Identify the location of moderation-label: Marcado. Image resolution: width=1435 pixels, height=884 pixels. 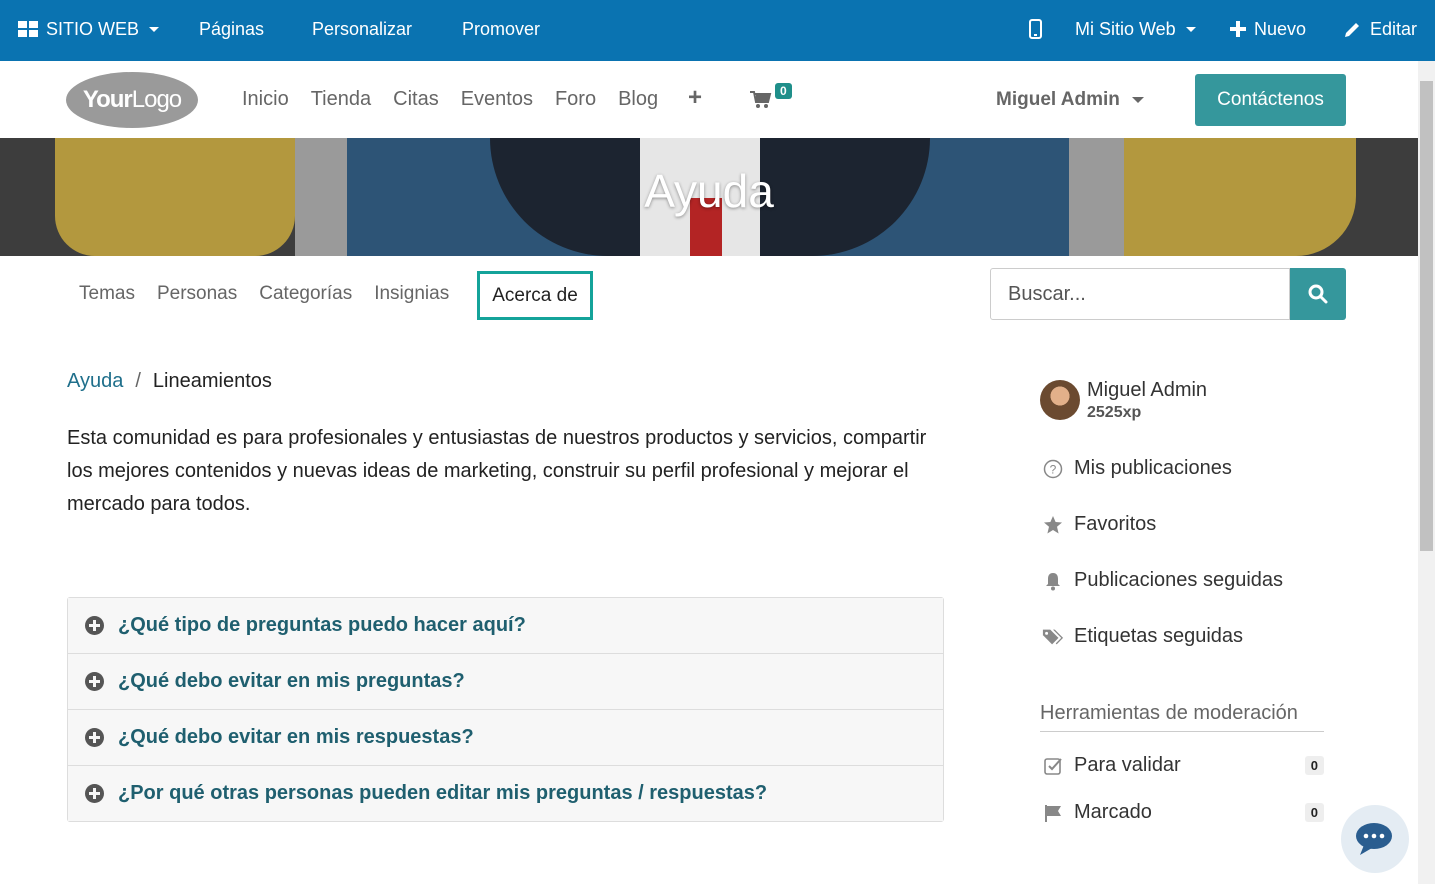
(1113, 812).